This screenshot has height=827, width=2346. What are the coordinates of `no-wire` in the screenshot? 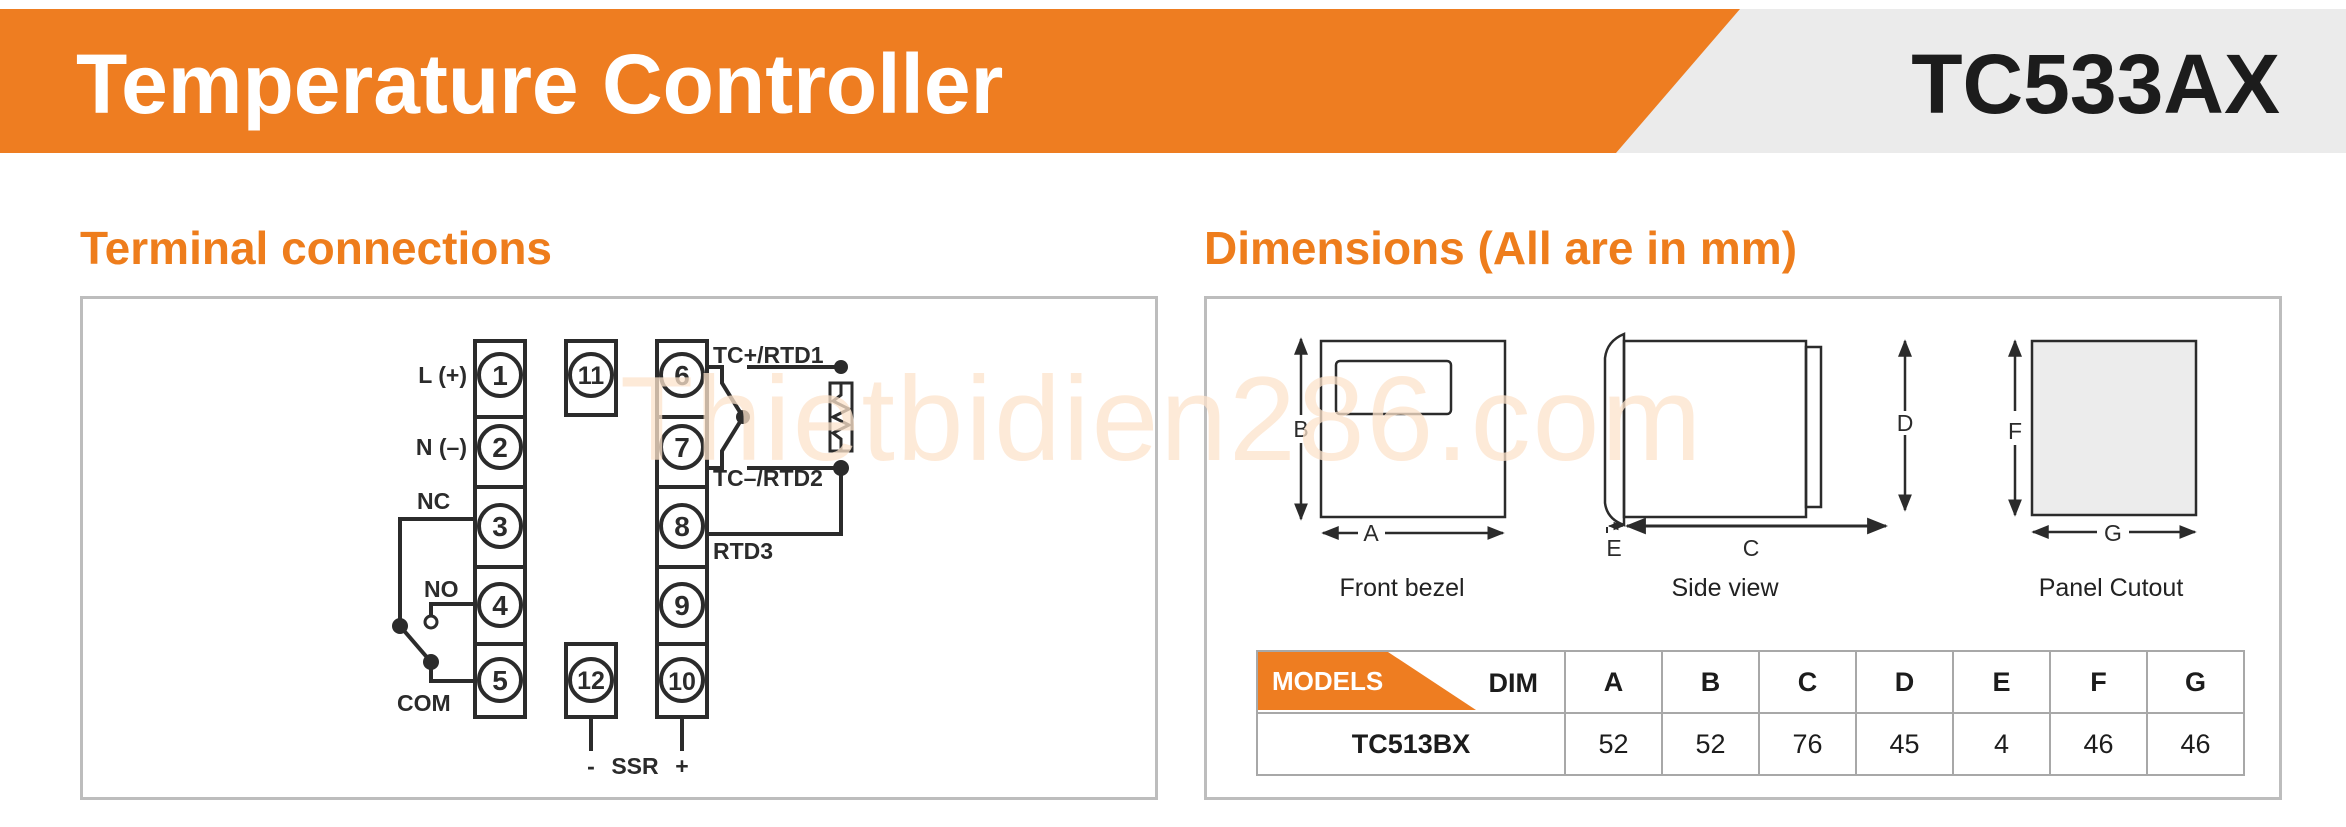 It's located at (452, 609).